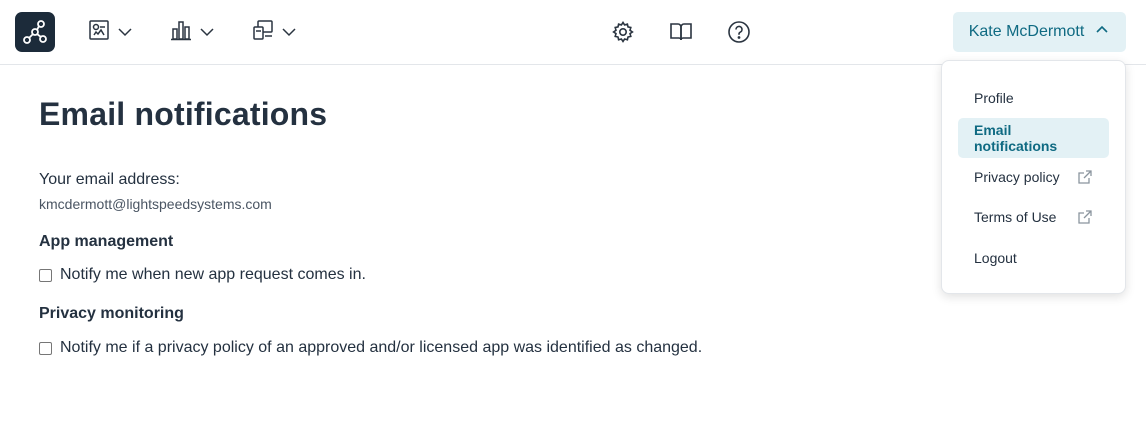 The width and height of the screenshot is (1146, 427). What do you see at coordinates (111, 313) in the screenshot?
I see `privacy-monitoring-heading: Privacy monitoring` at bounding box center [111, 313].